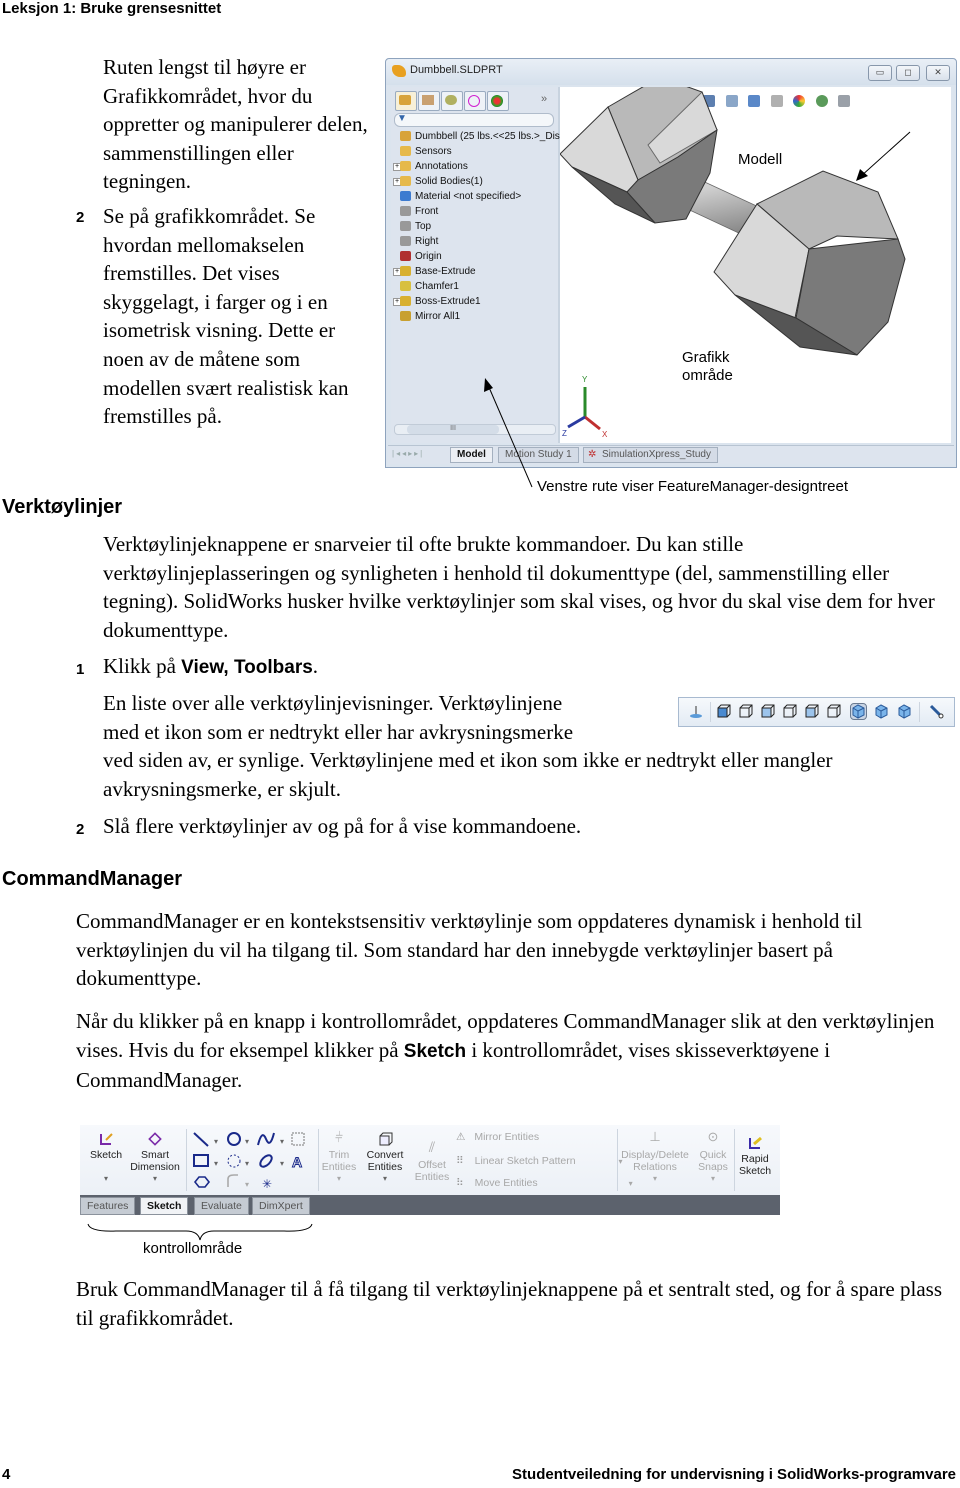 The height and width of the screenshot is (1488, 960). Describe the element at coordinates (429, 101) in the screenshot. I see `propertymanager-tab` at that location.